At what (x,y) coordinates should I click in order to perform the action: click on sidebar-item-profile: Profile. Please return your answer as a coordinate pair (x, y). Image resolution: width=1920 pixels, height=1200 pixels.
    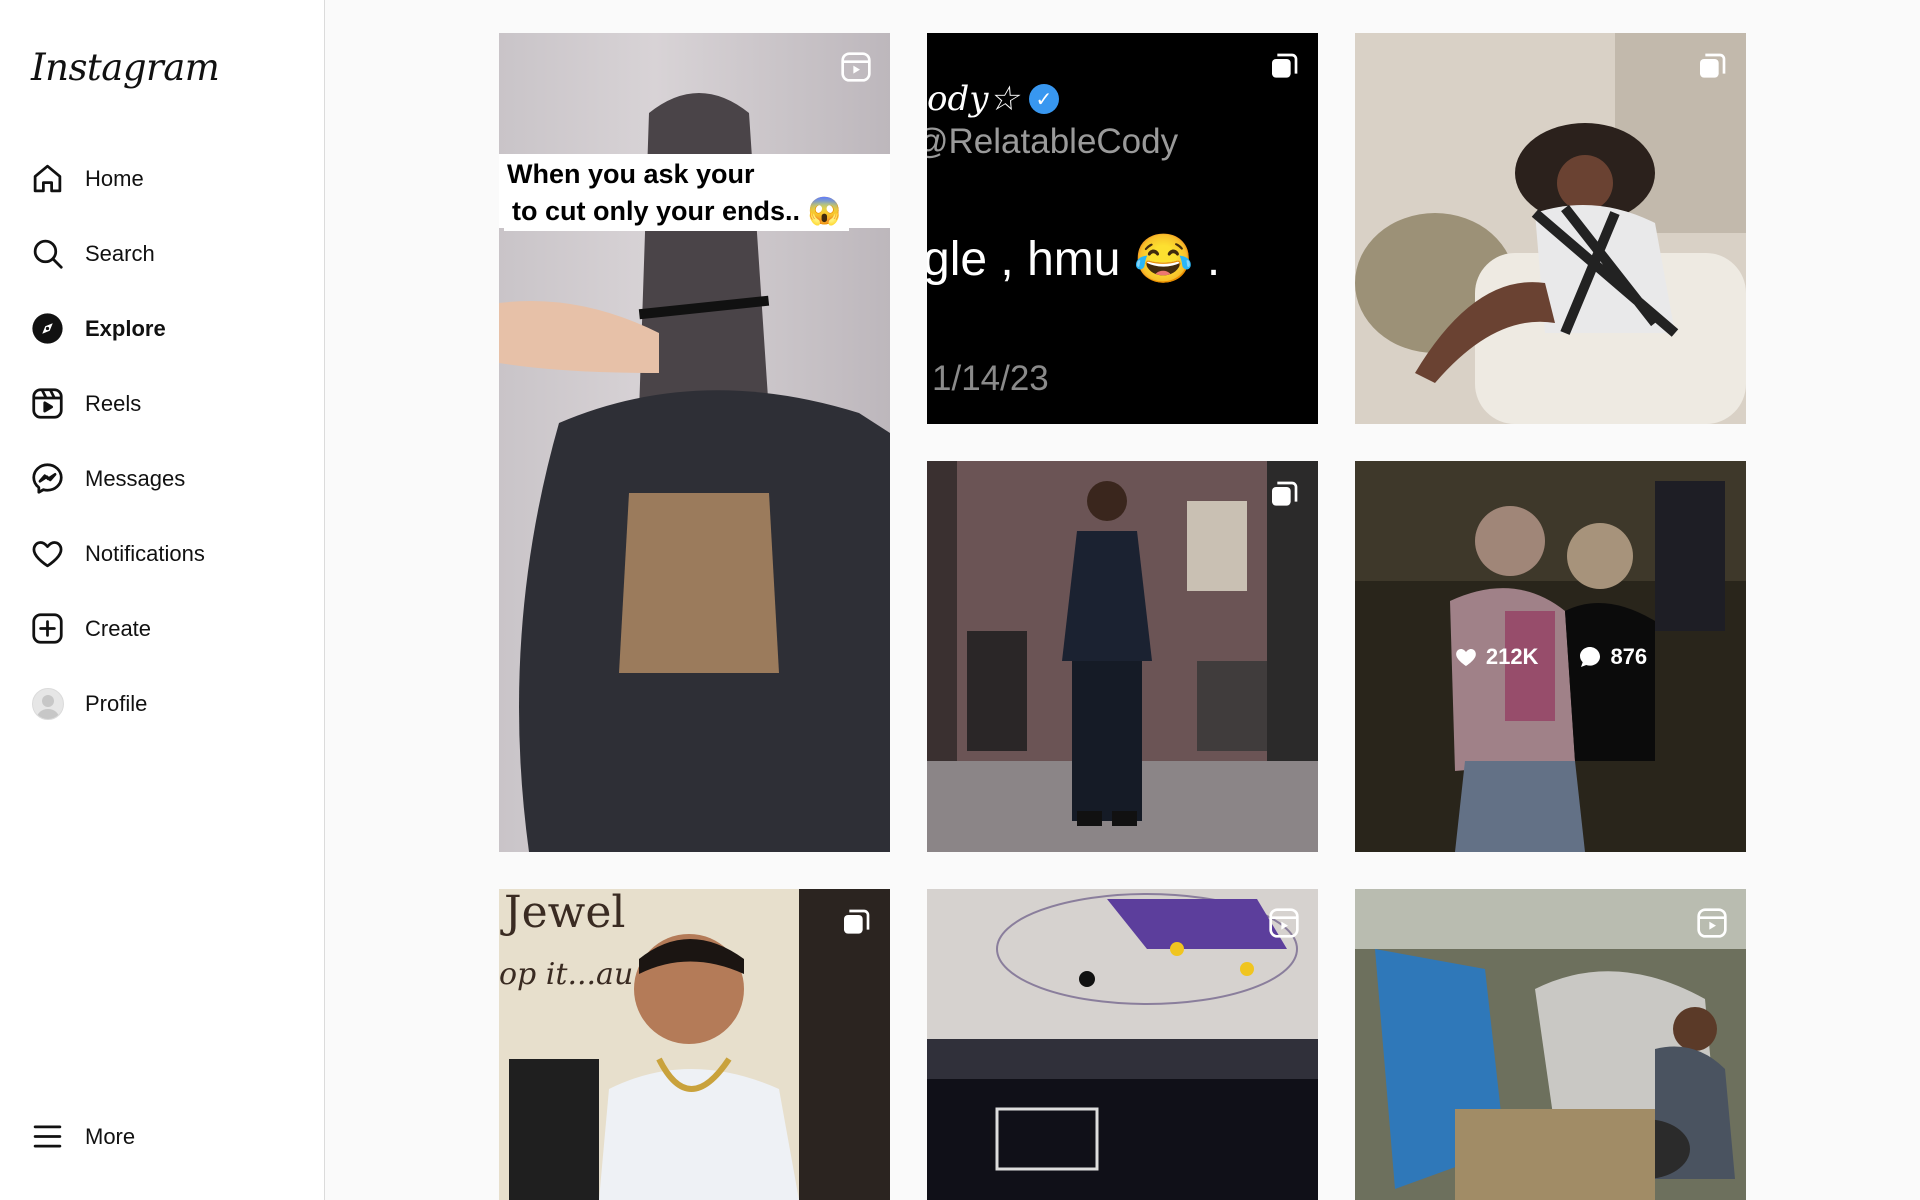
    Looking at the image, I should click on (162, 703).